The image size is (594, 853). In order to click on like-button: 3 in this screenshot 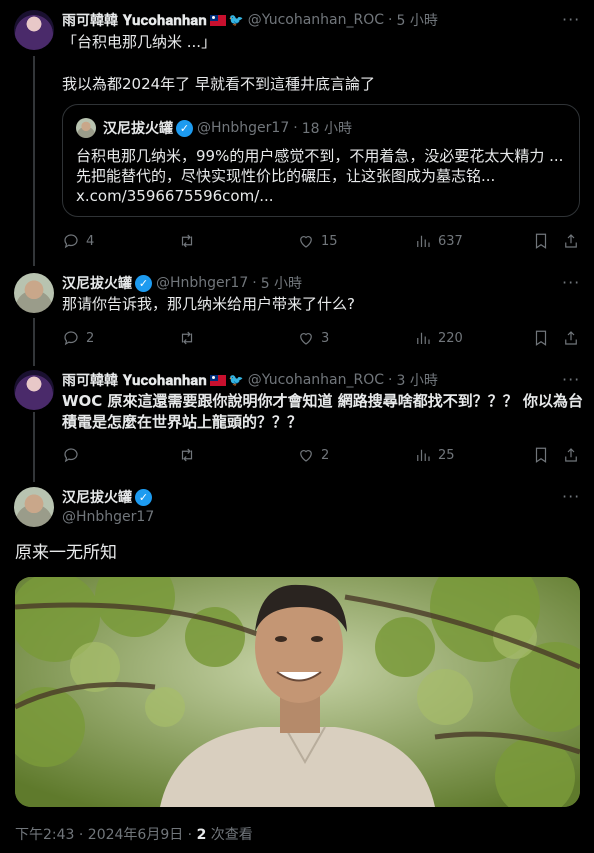, I will do `click(313, 338)`.